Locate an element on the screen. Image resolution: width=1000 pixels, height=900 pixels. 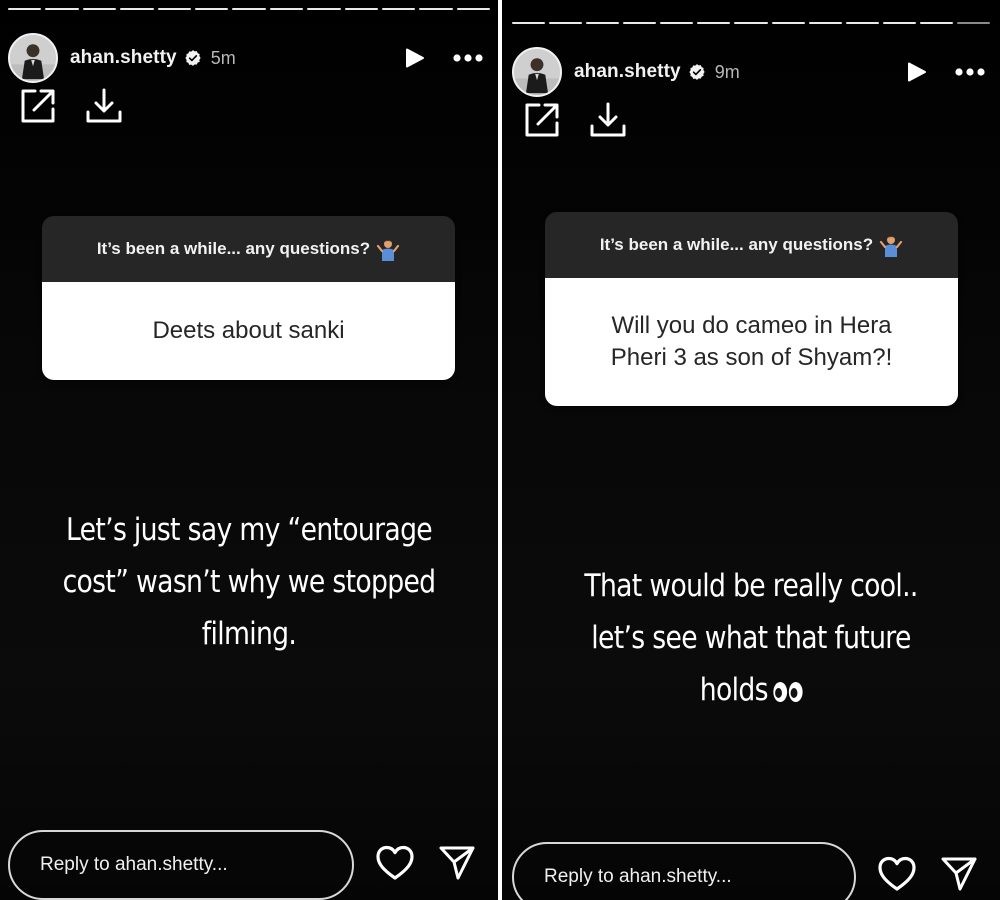
eye-left is located at coordinates (779, 691).